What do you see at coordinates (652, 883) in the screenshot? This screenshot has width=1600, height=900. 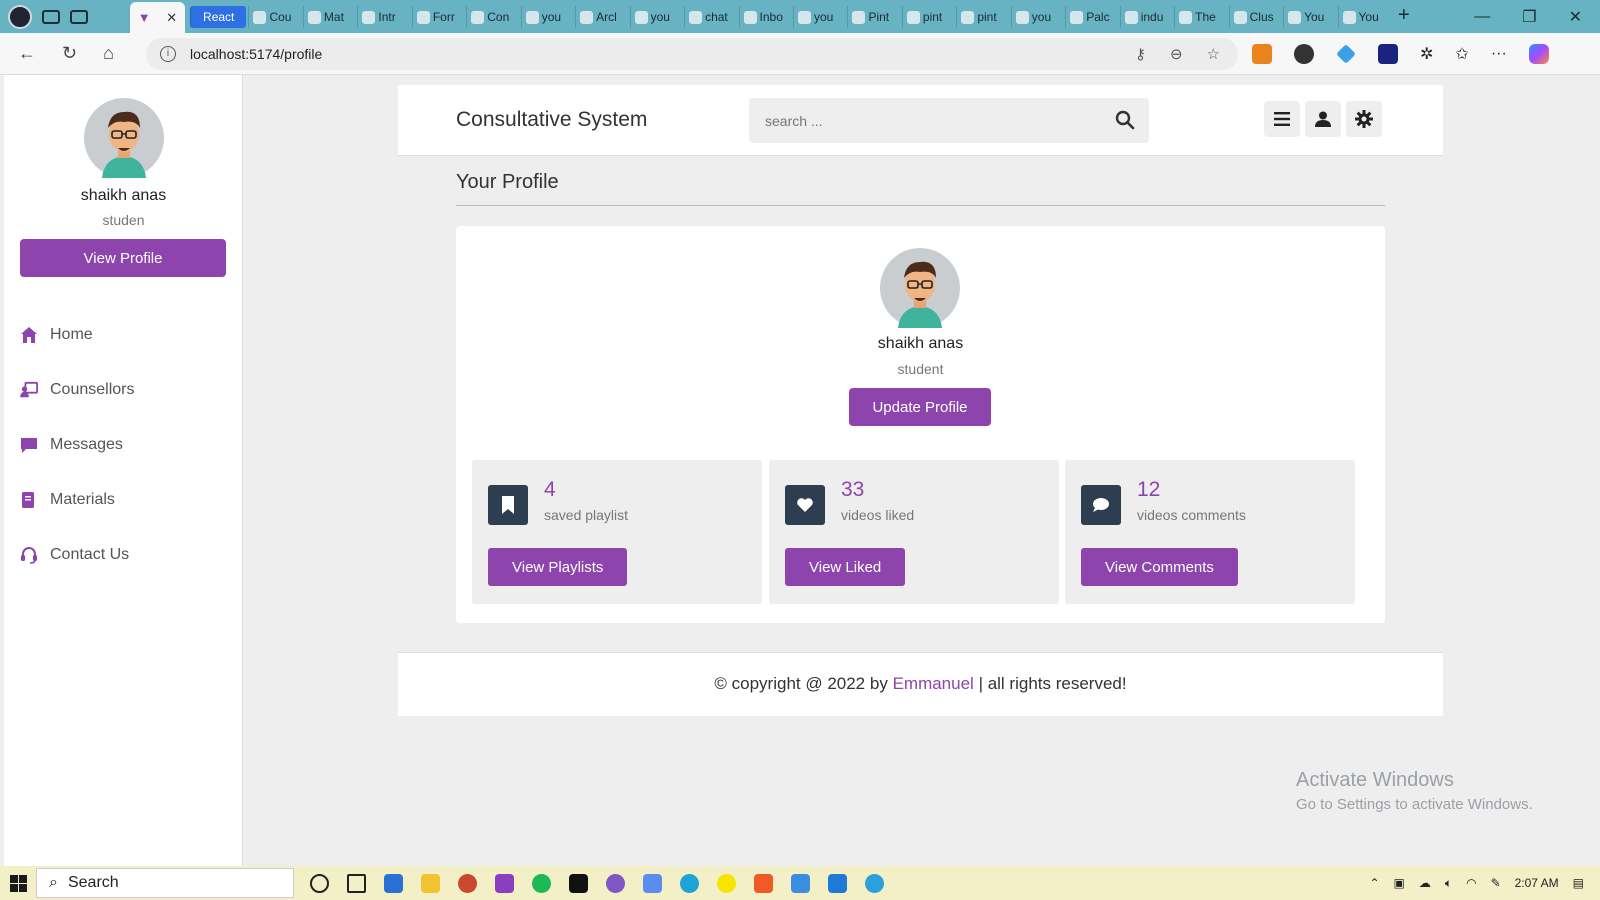 I see `app-hexagon-icon` at bounding box center [652, 883].